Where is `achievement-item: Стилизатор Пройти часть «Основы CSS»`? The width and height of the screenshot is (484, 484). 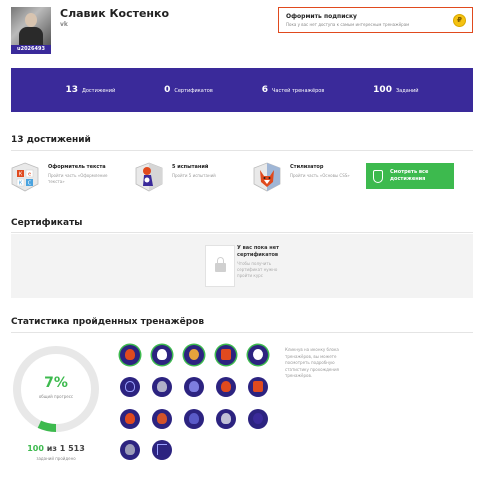
achievement-item: Стилизатор Пройти часть «Основы CSS» is located at coordinates (301, 177).